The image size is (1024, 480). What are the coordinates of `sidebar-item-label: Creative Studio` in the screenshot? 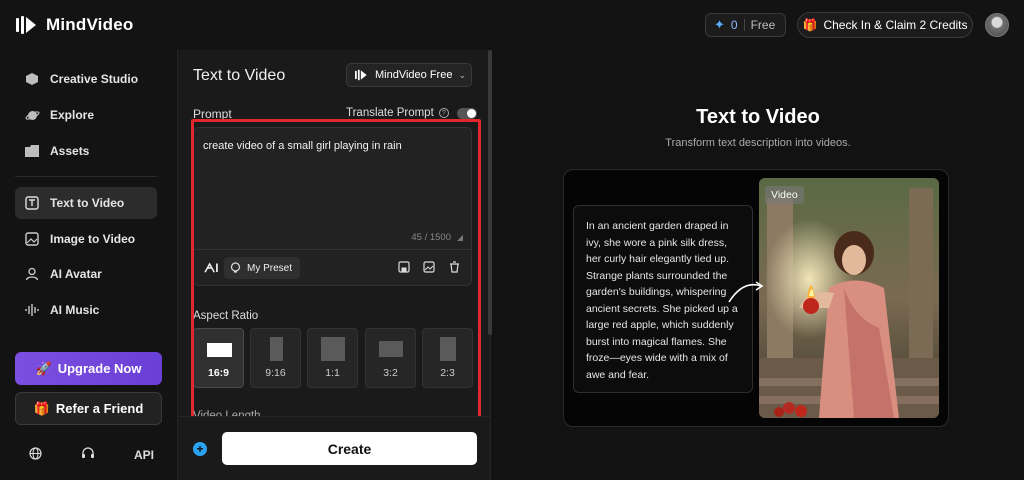 It's located at (94, 79).